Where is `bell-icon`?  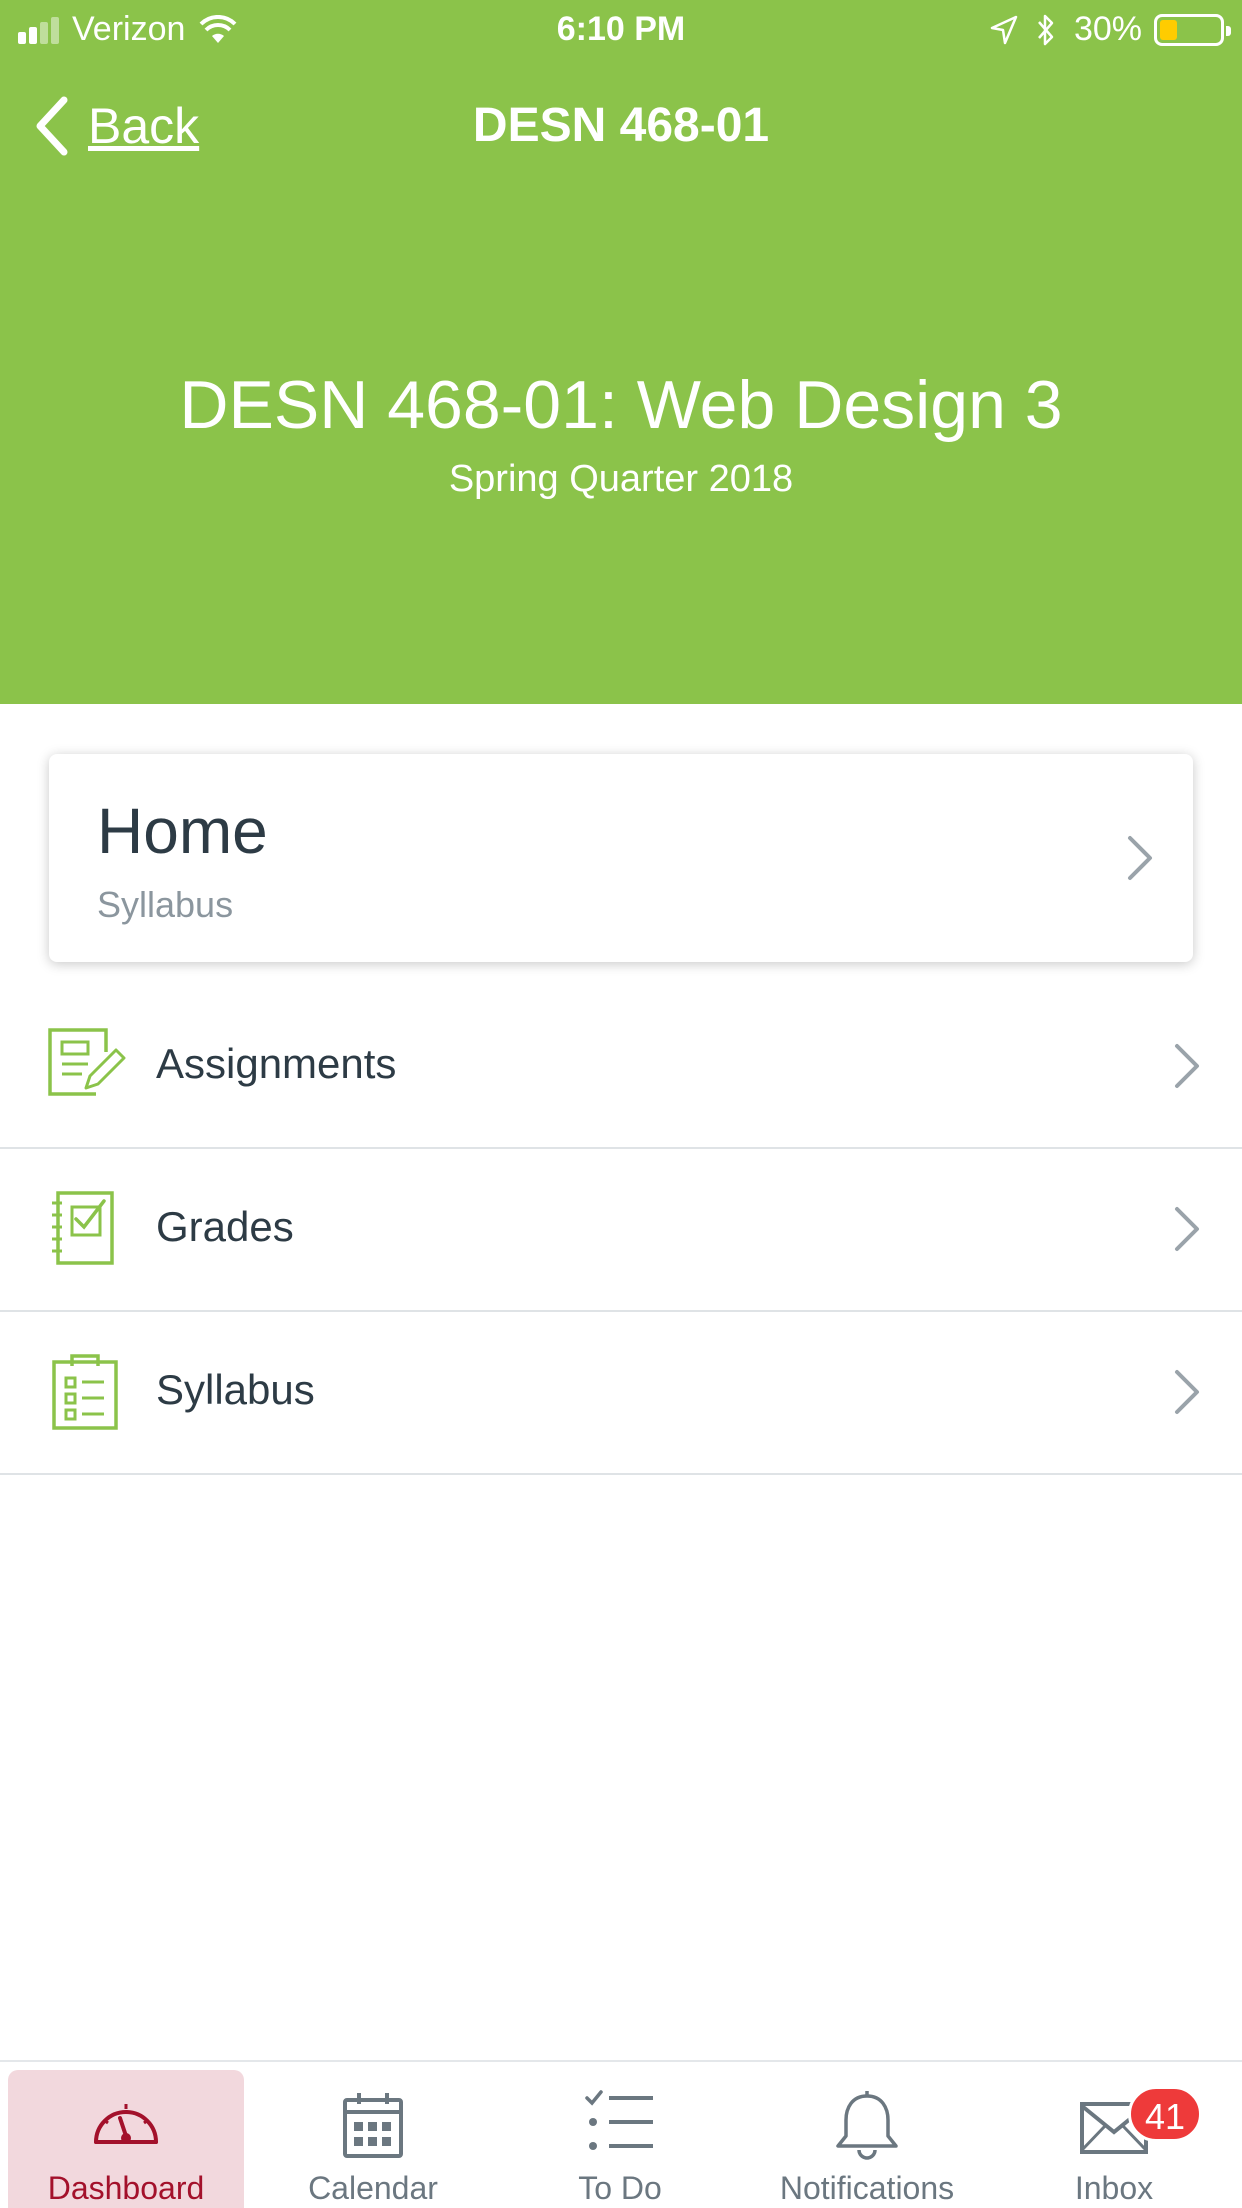
bell-icon is located at coordinates (867, 2127).